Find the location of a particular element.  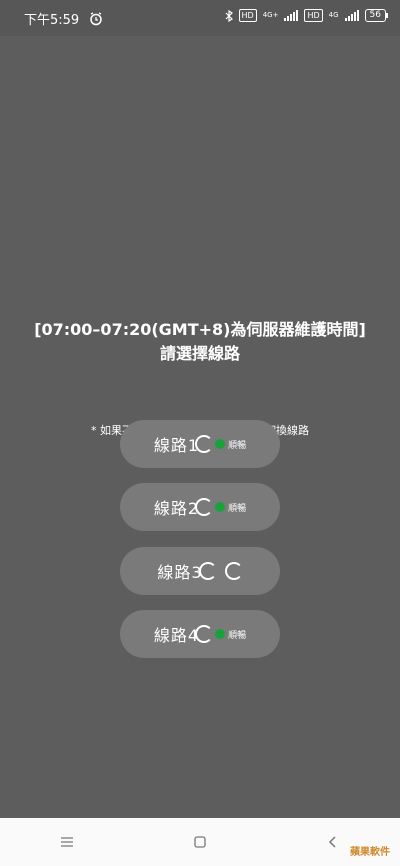

battery-indicator: 56 is located at coordinates (376, 15).